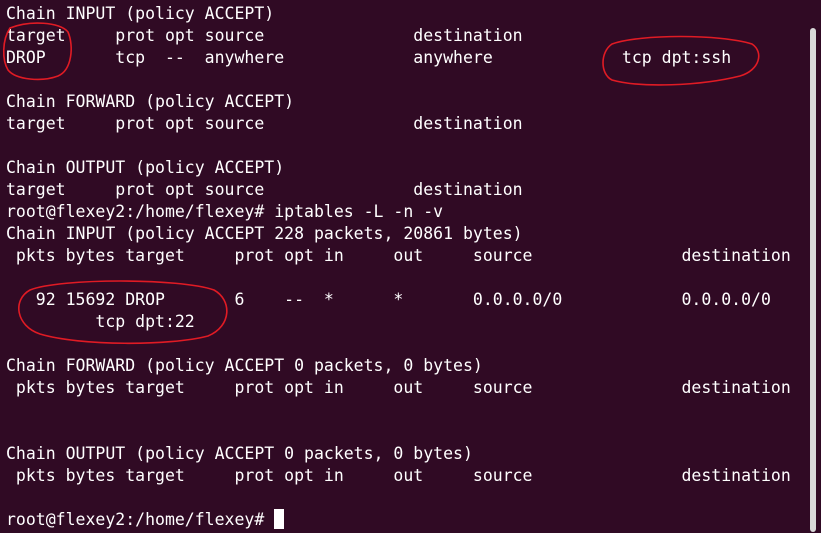  Describe the element at coordinates (279, 519) in the screenshot. I see `text-cursor` at that location.